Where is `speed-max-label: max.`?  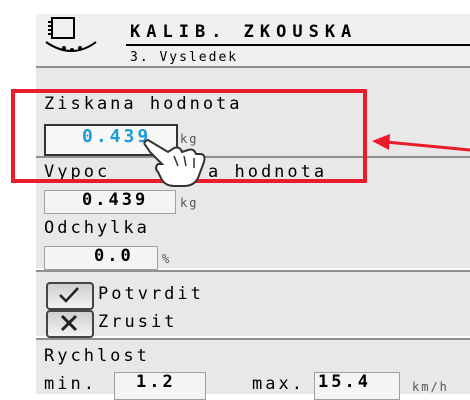
speed-max-label: max. is located at coordinates (278, 384).